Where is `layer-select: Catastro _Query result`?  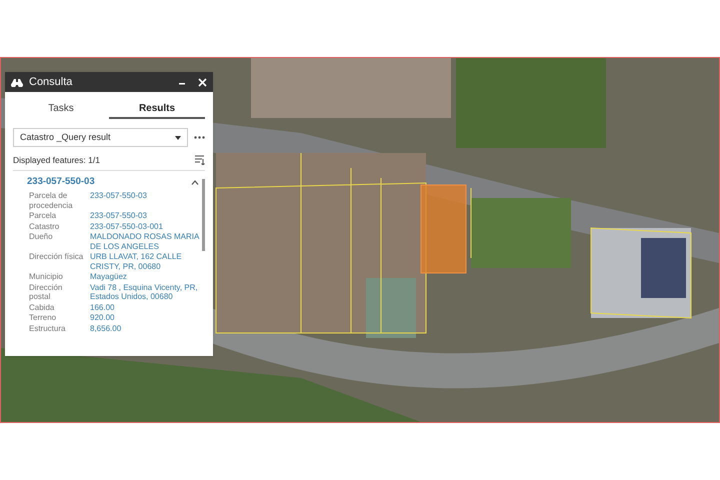
layer-select: Catastro _Query result is located at coordinates (100, 137).